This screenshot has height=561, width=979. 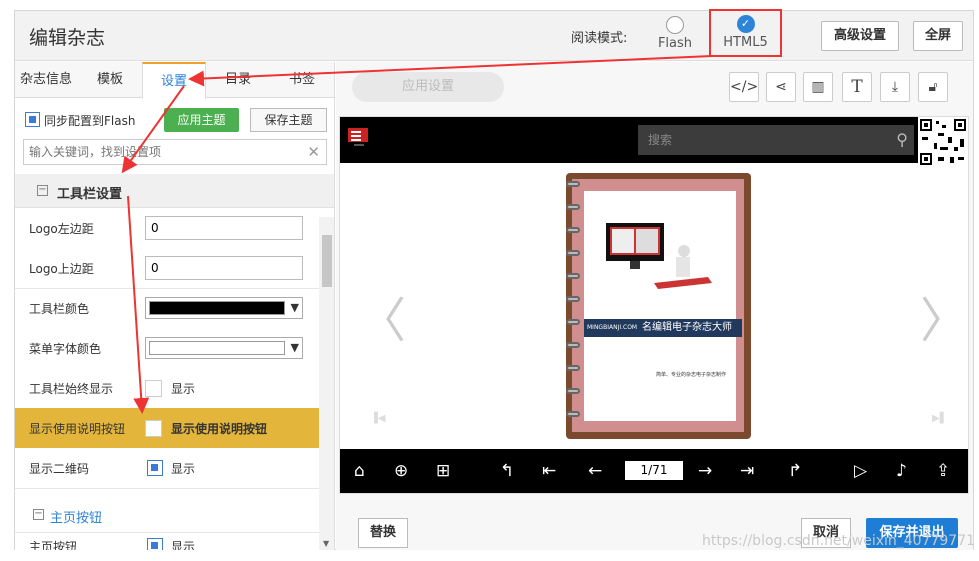 What do you see at coordinates (174, 80) in the screenshot?
I see `tab-settings: 设置` at bounding box center [174, 80].